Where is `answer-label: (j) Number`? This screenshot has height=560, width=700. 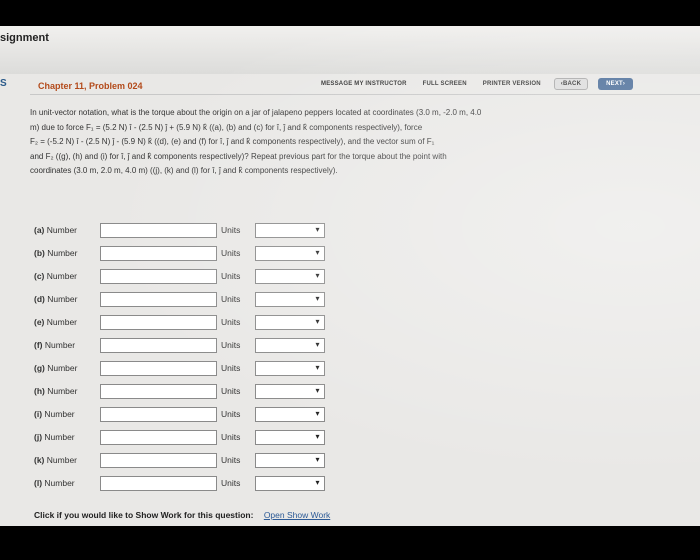
answer-label: (j) Number is located at coordinates (67, 437).